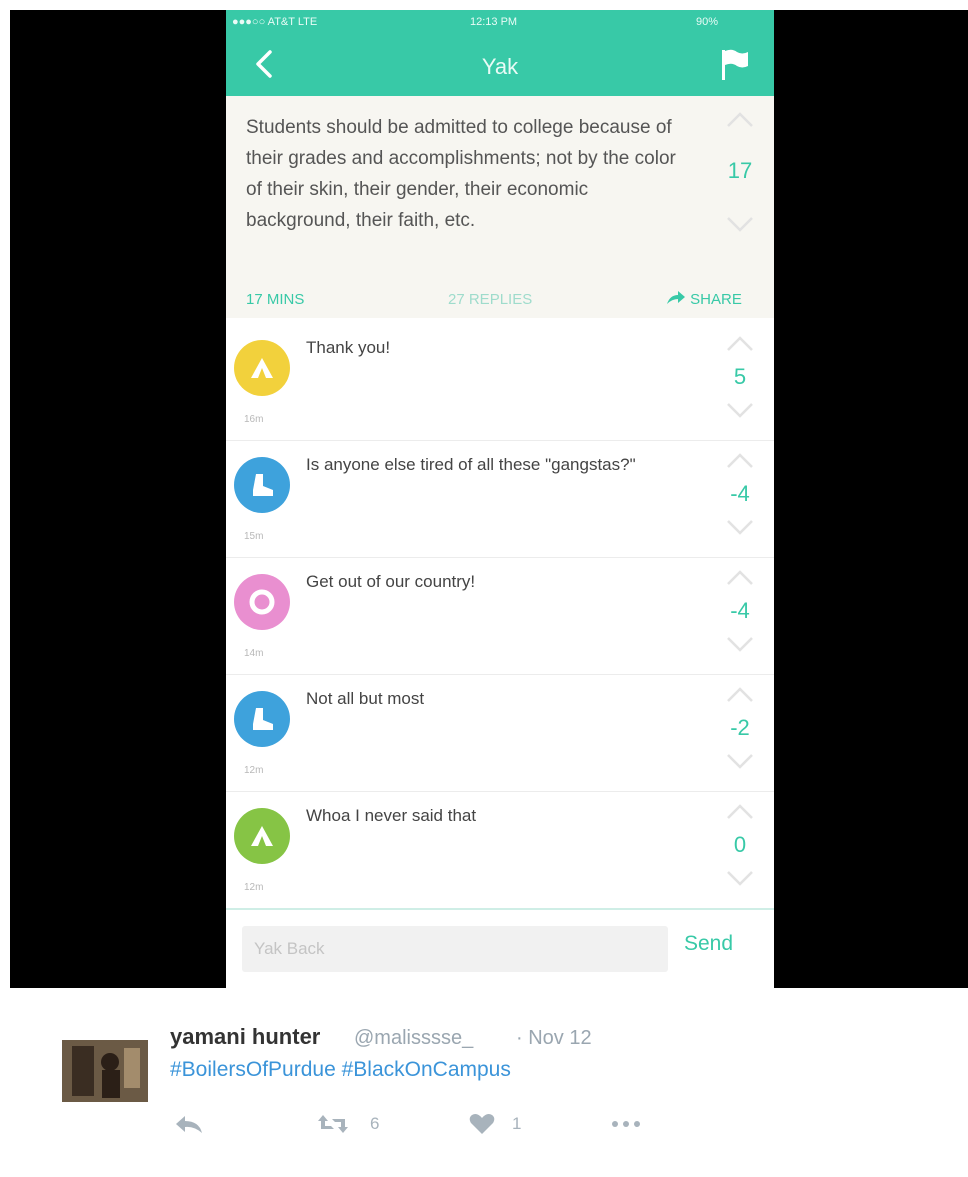  Describe the element at coordinates (391, 815) in the screenshot. I see `reply-text: Whoa I never said that` at that location.